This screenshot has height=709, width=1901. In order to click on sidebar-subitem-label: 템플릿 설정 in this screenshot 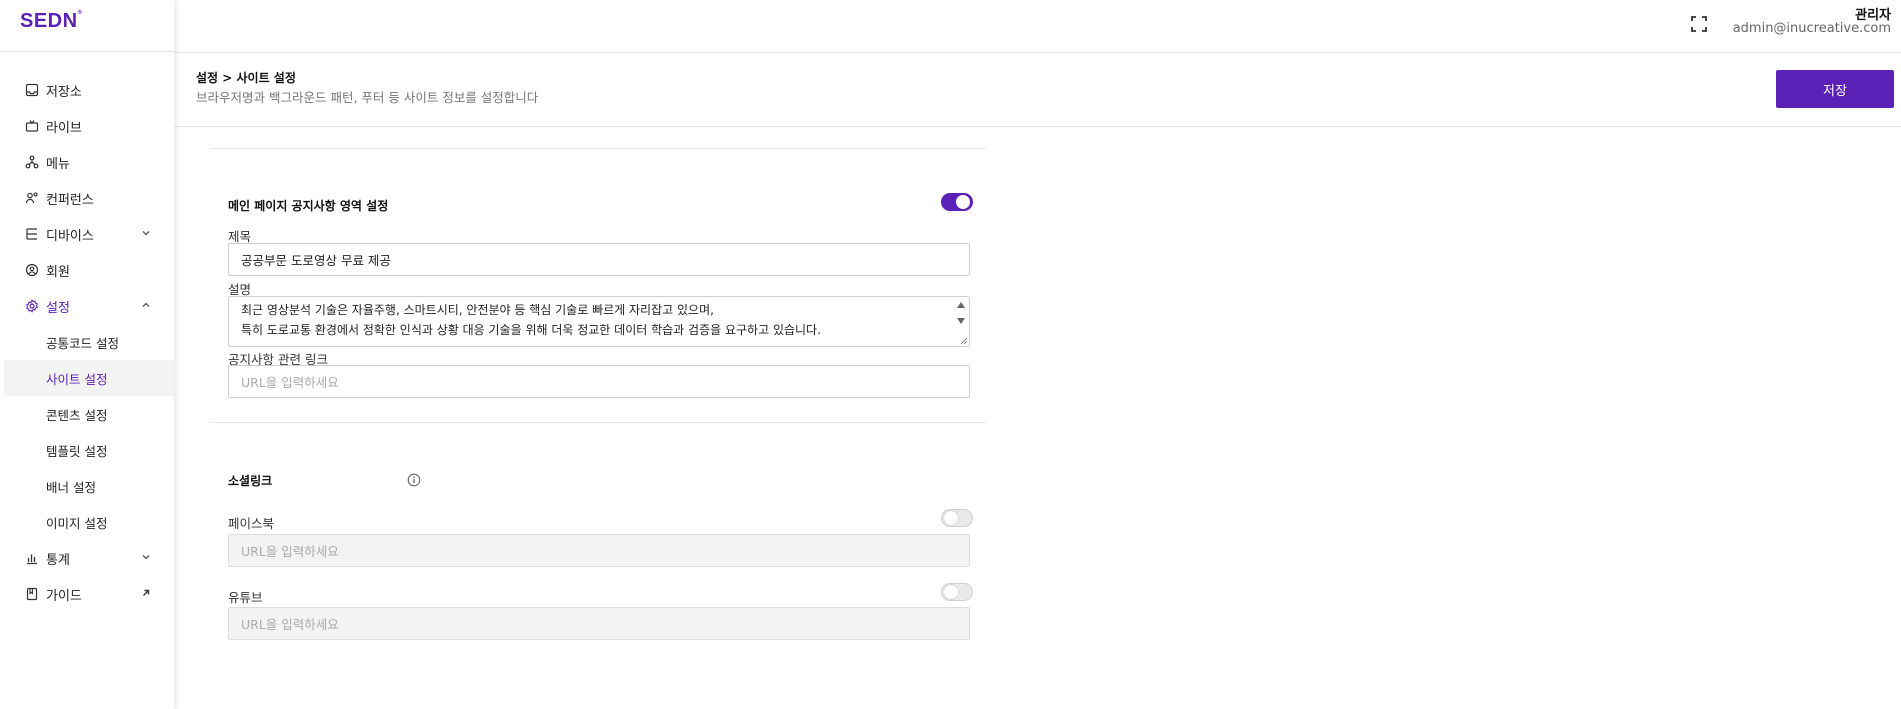, I will do `click(77, 451)`.